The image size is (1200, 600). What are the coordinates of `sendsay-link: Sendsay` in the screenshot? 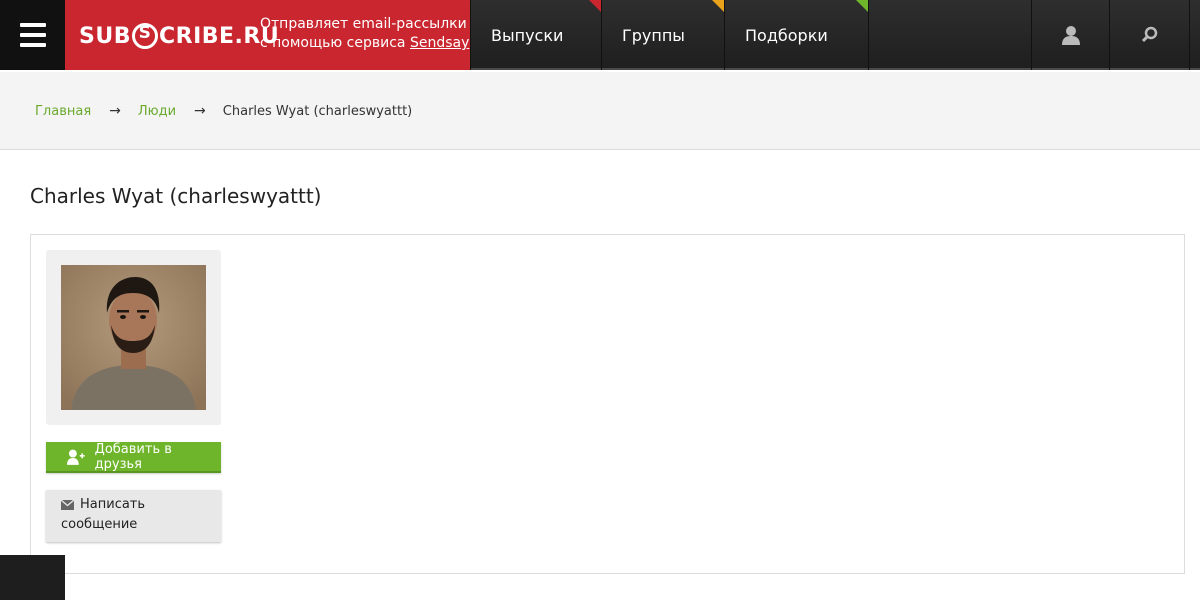 It's located at (439, 43).